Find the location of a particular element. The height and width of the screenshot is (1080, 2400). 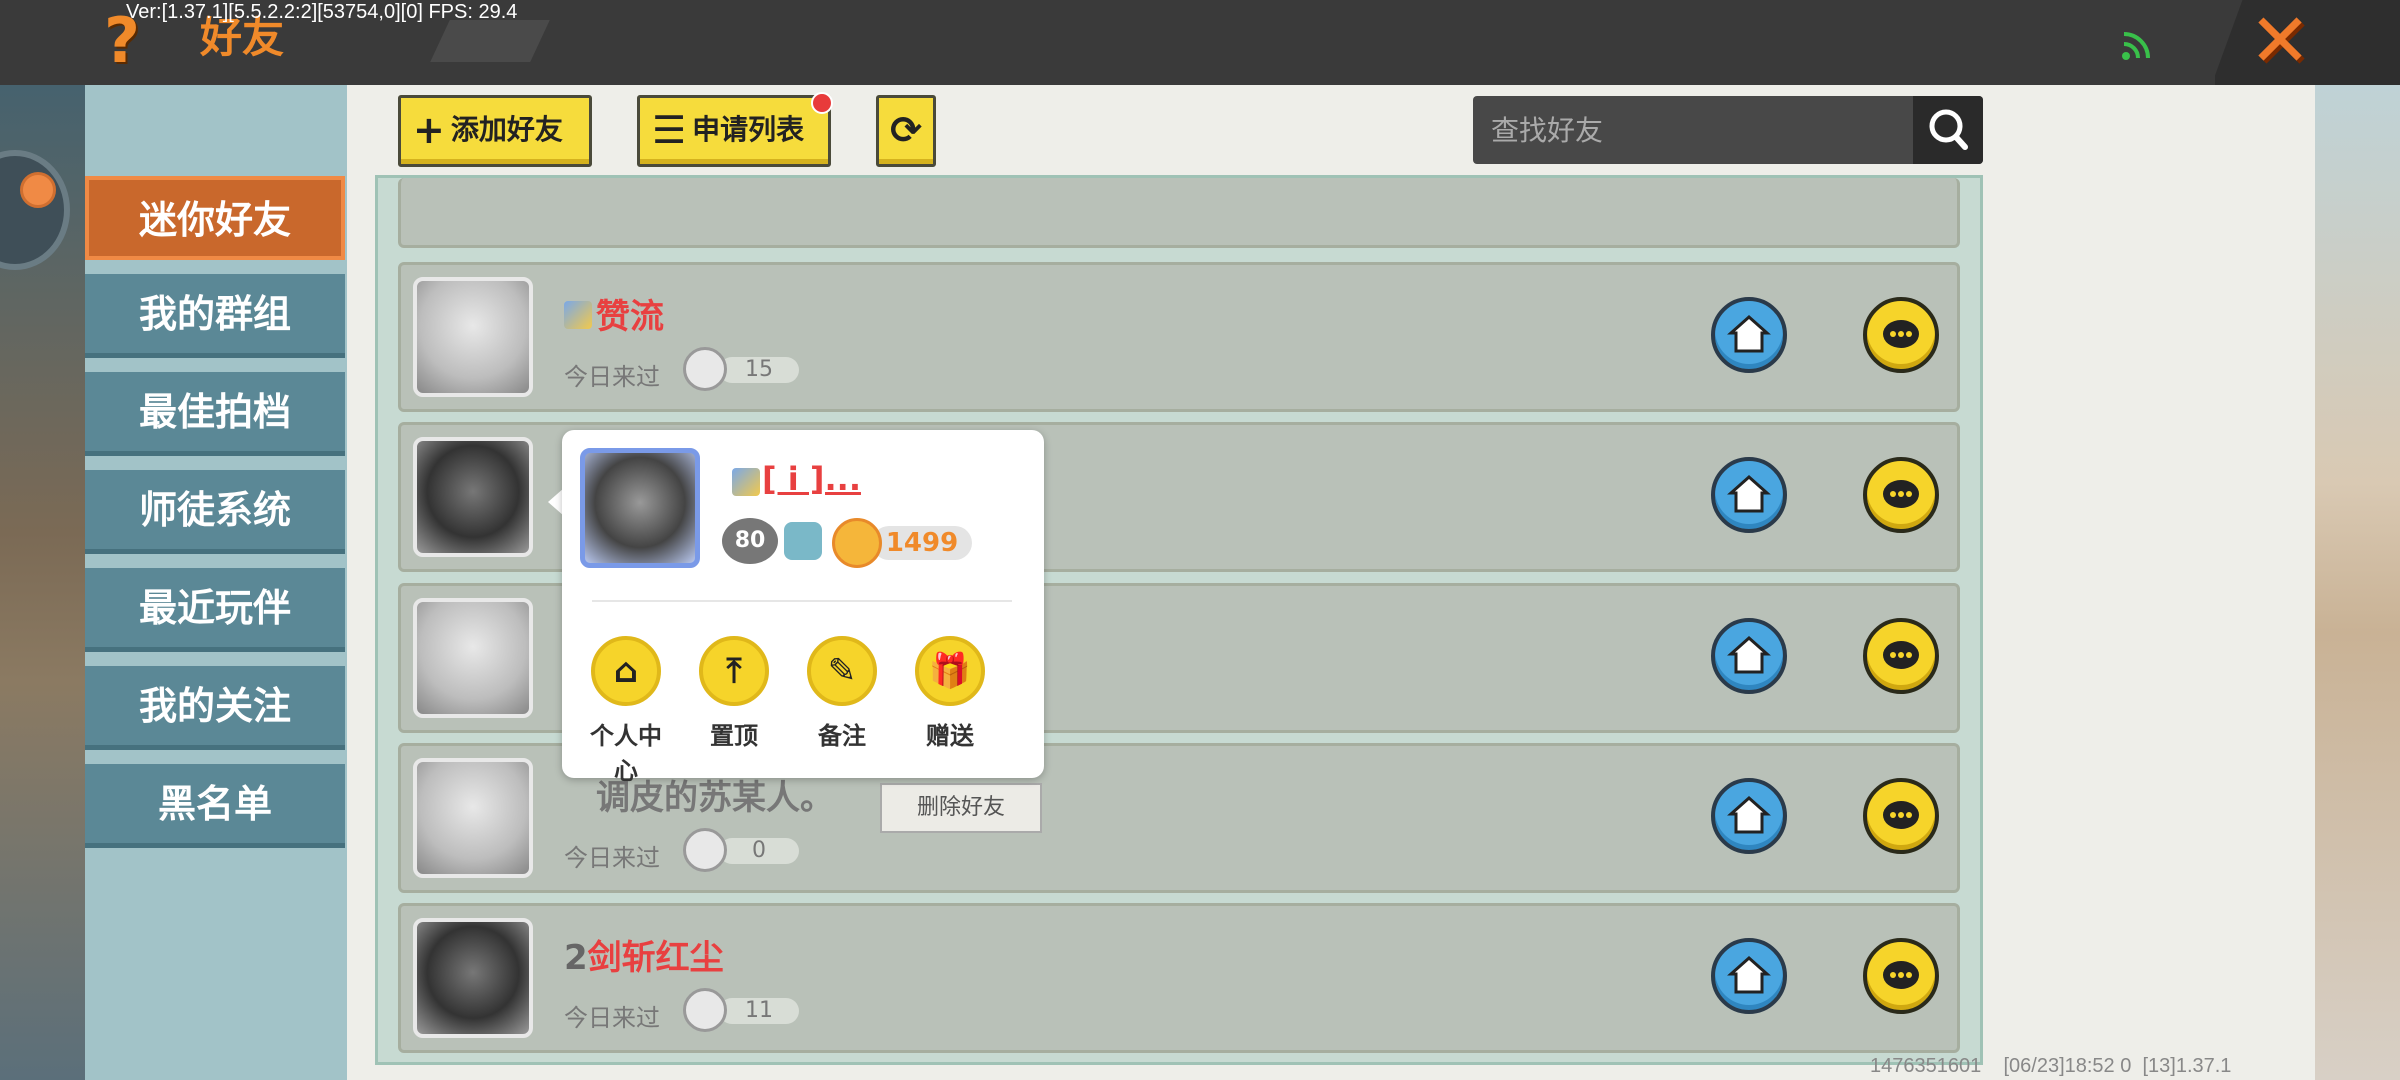

popup-avatar is located at coordinates (640, 508).